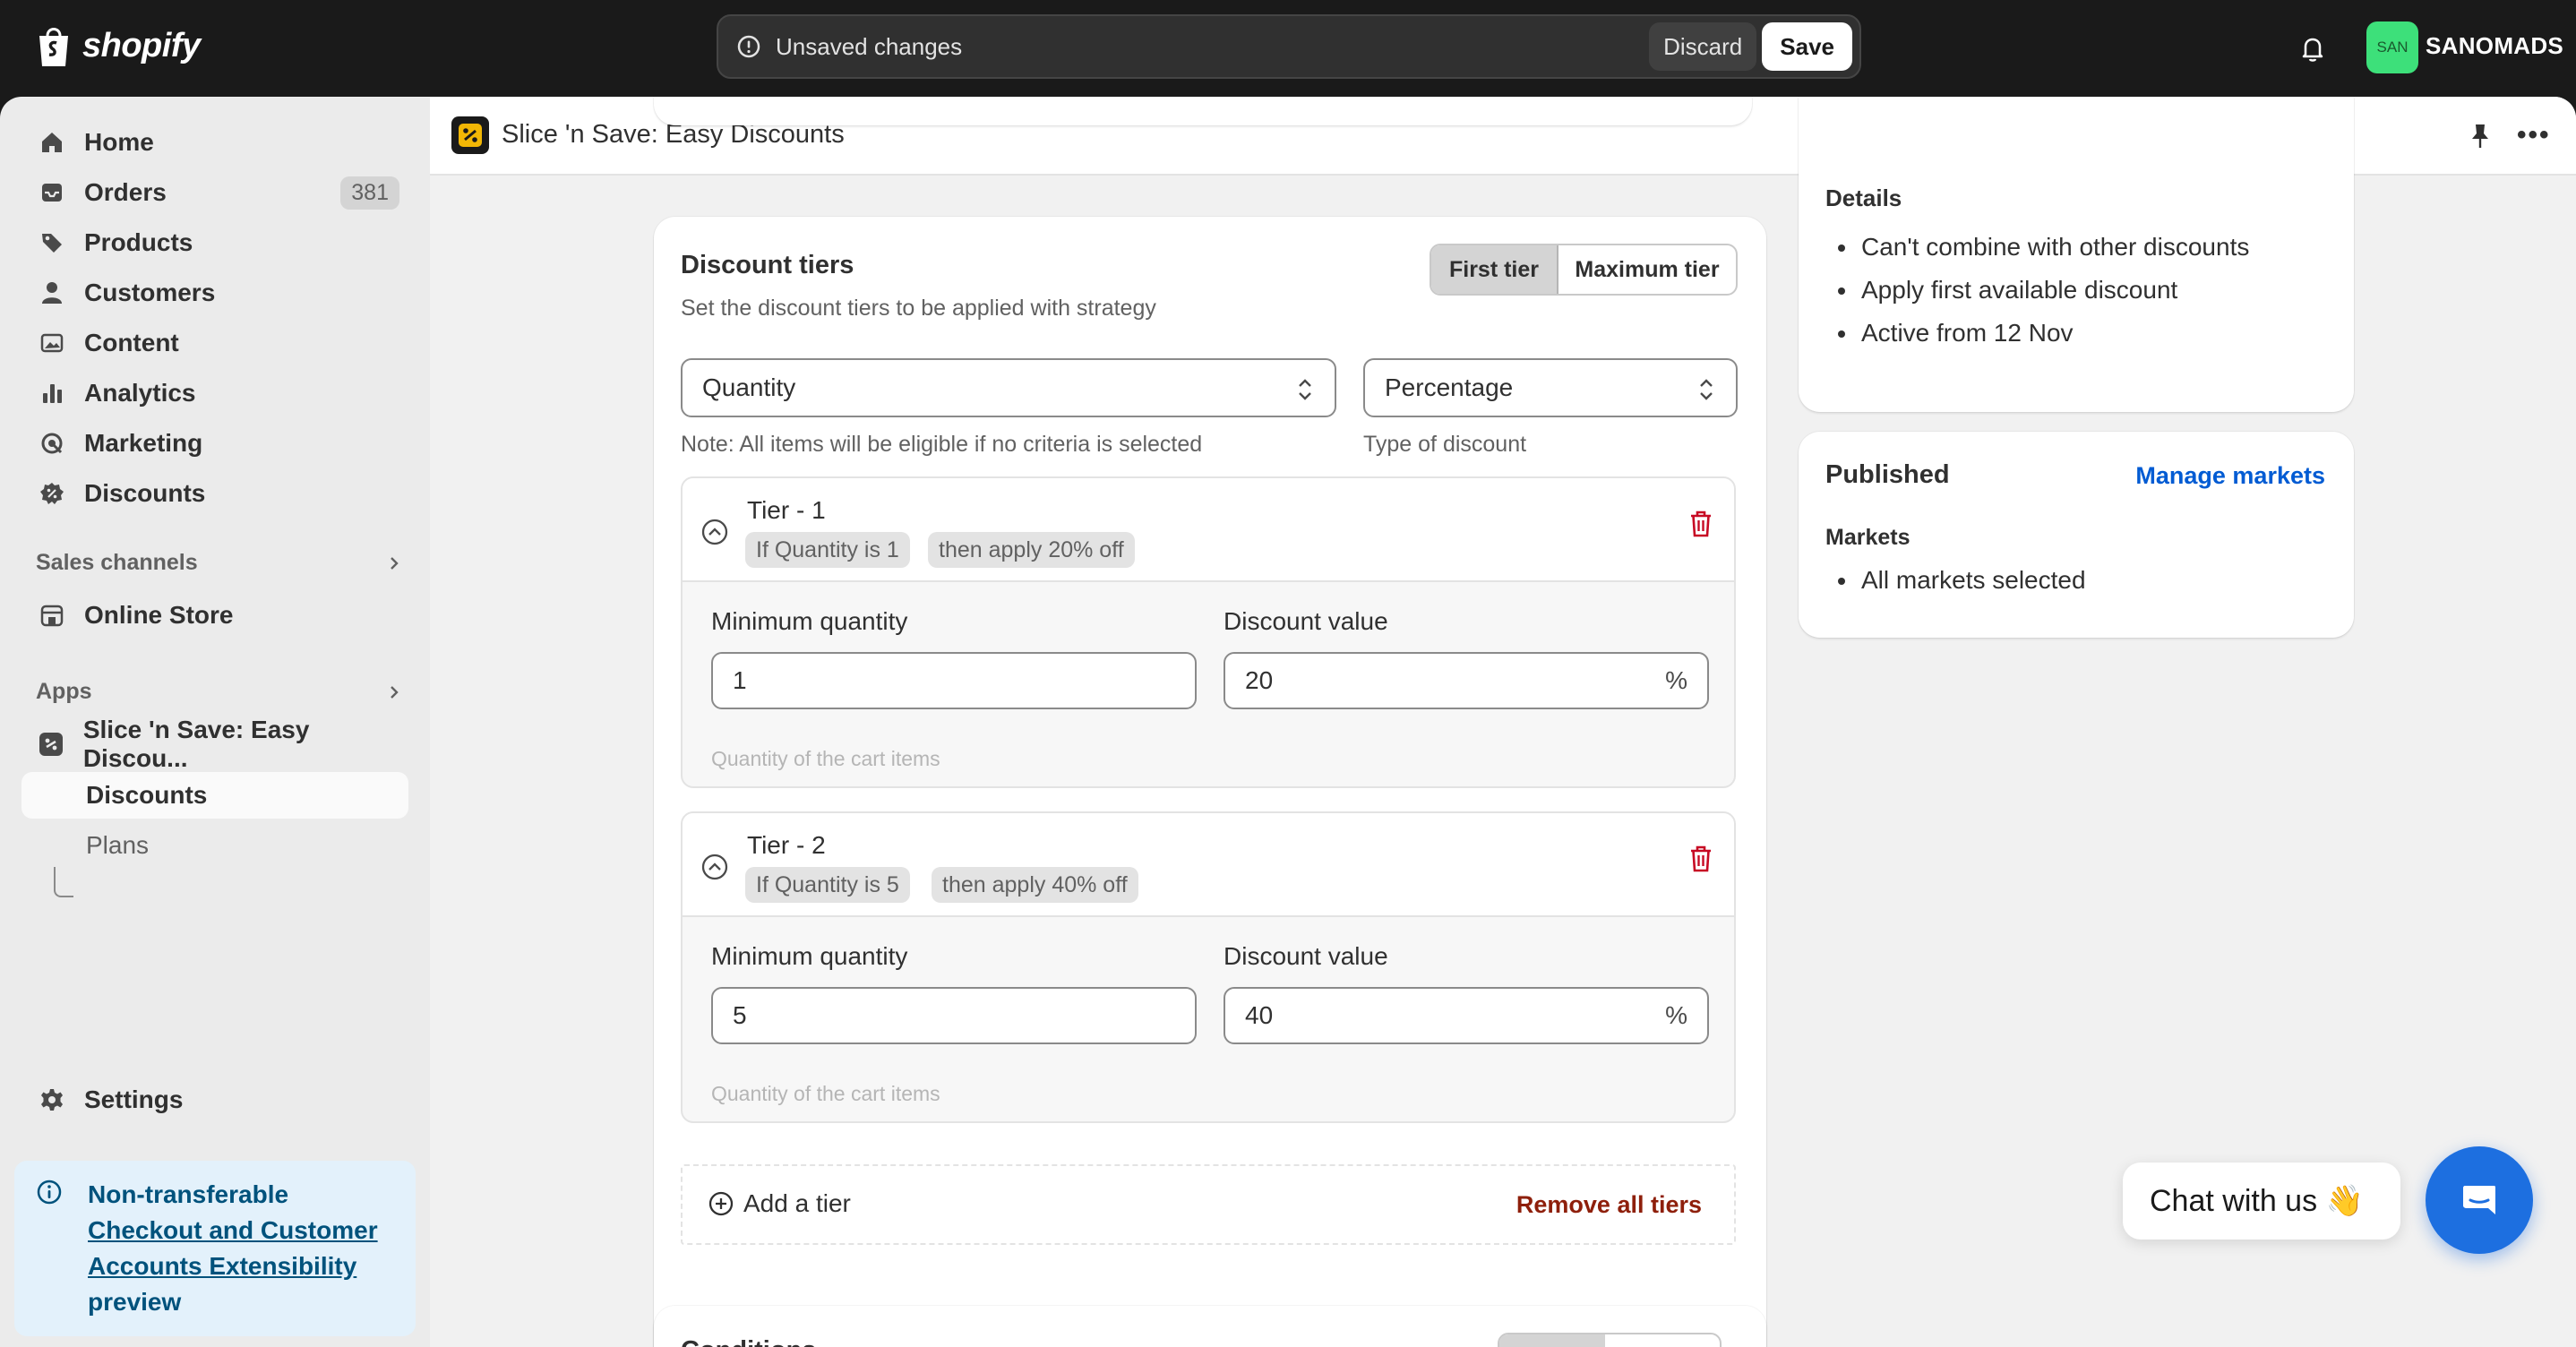  I want to click on sidebar-item-online-store: Online Store, so click(214, 615).